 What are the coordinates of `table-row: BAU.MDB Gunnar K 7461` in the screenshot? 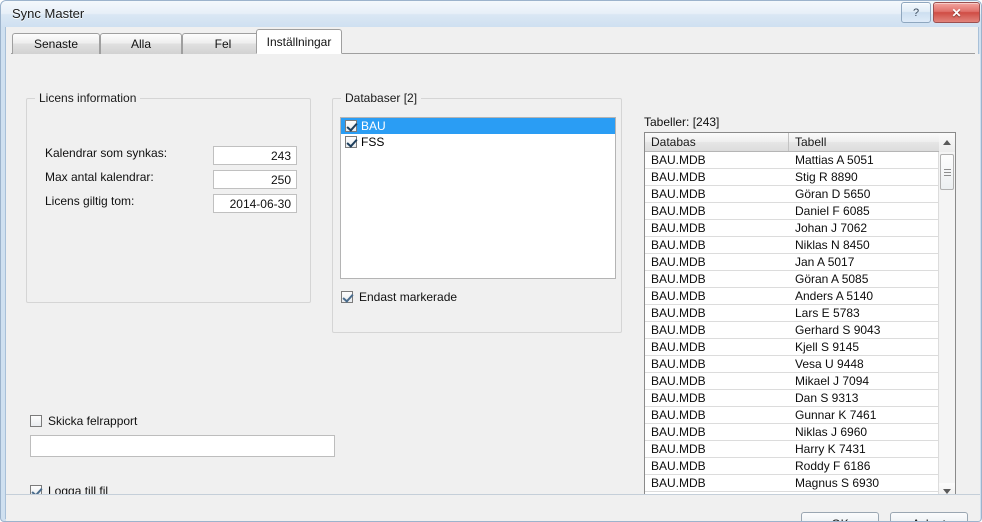 It's located at (792, 415).